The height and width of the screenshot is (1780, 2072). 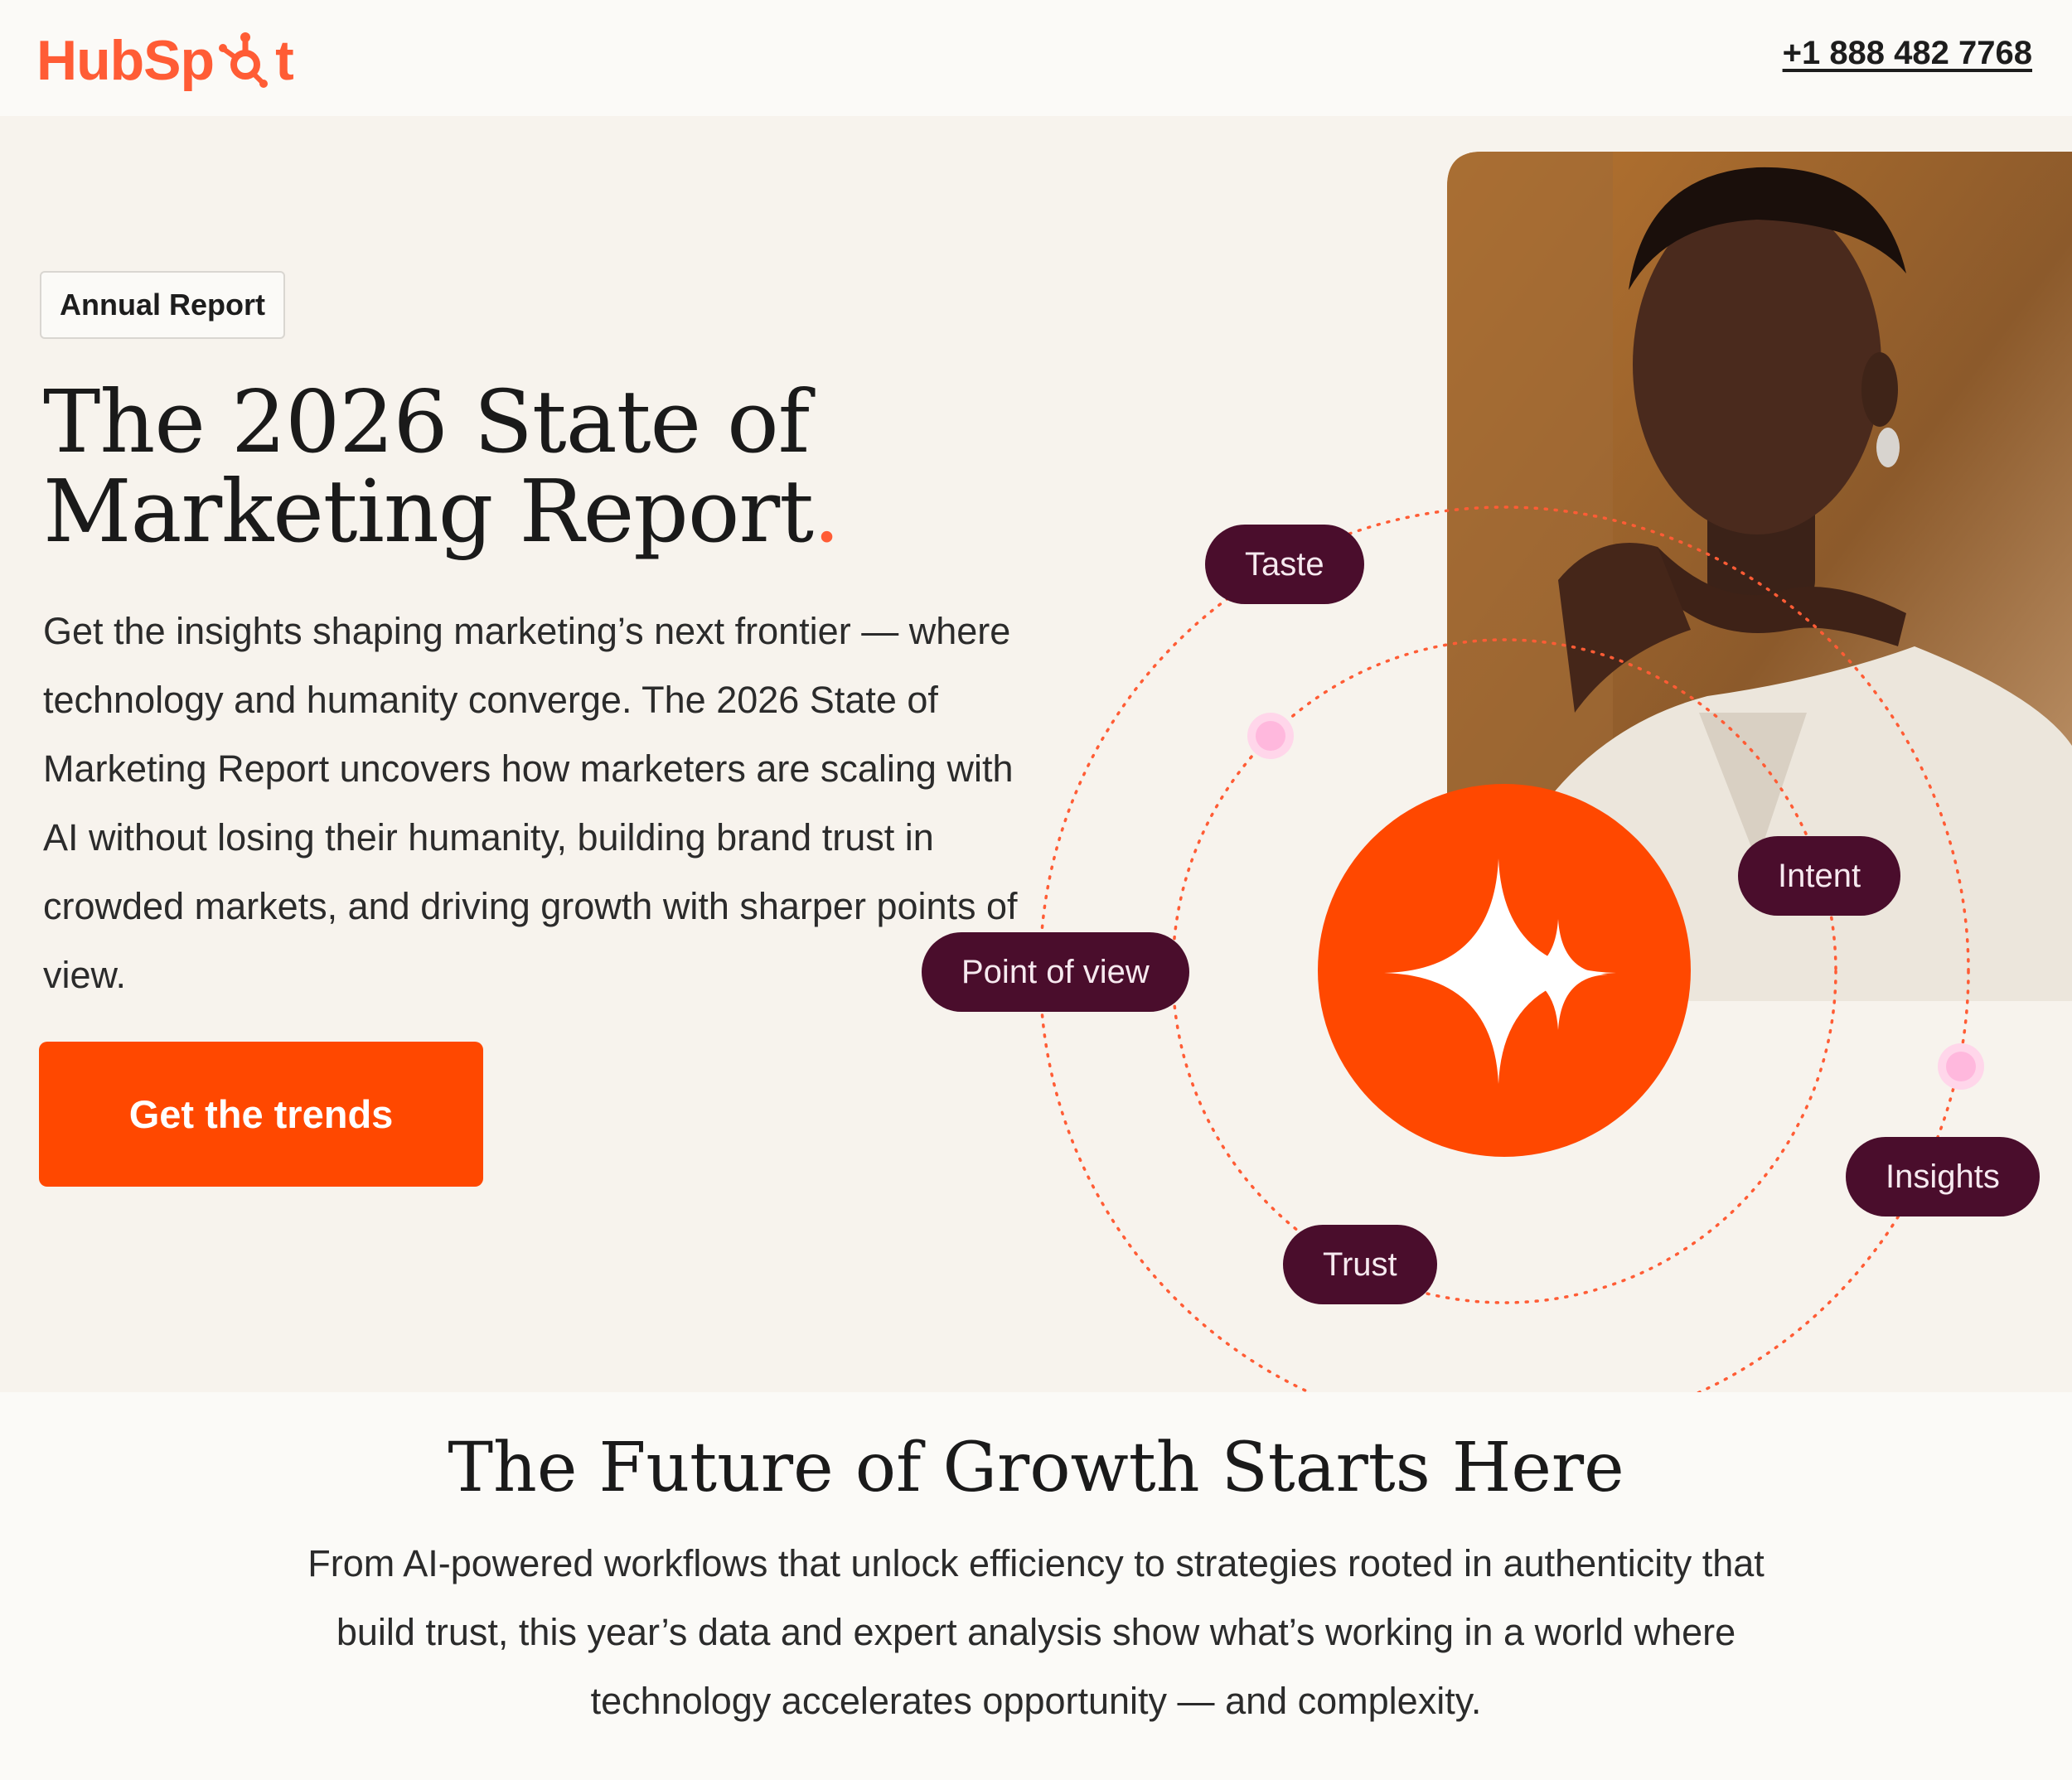 What do you see at coordinates (1036, 1468) in the screenshot?
I see `section-title: The Future of Growth Starts Here` at bounding box center [1036, 1468].